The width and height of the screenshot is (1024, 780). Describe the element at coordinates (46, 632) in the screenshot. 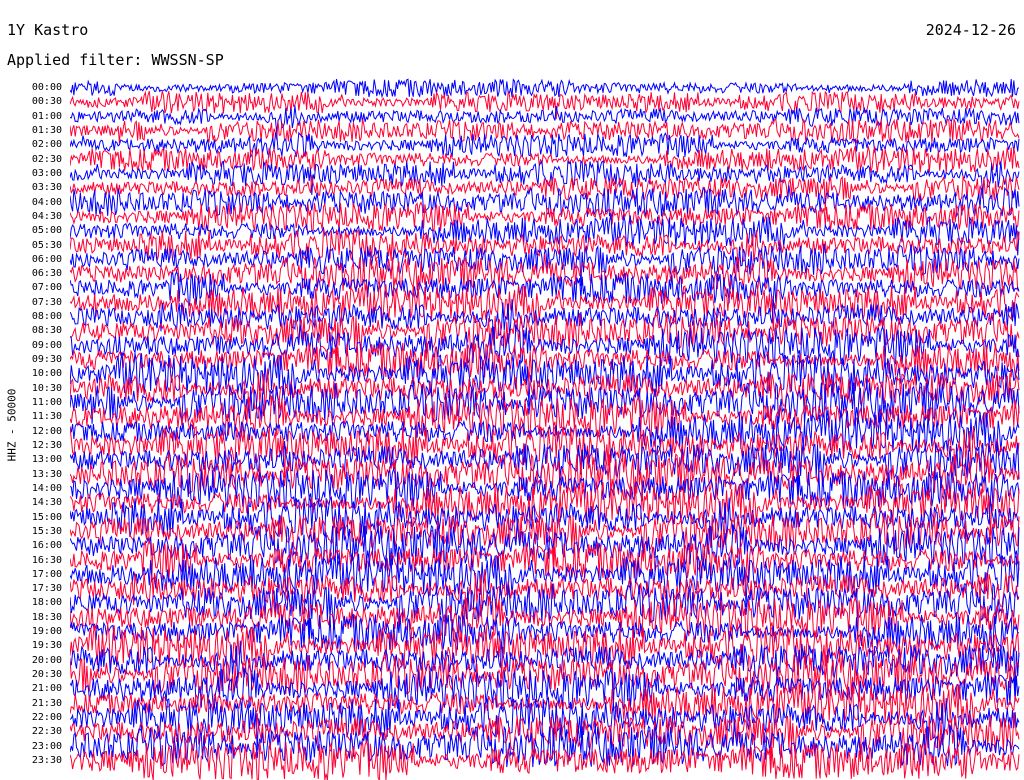

I see `time-label: 19:00` at that location.